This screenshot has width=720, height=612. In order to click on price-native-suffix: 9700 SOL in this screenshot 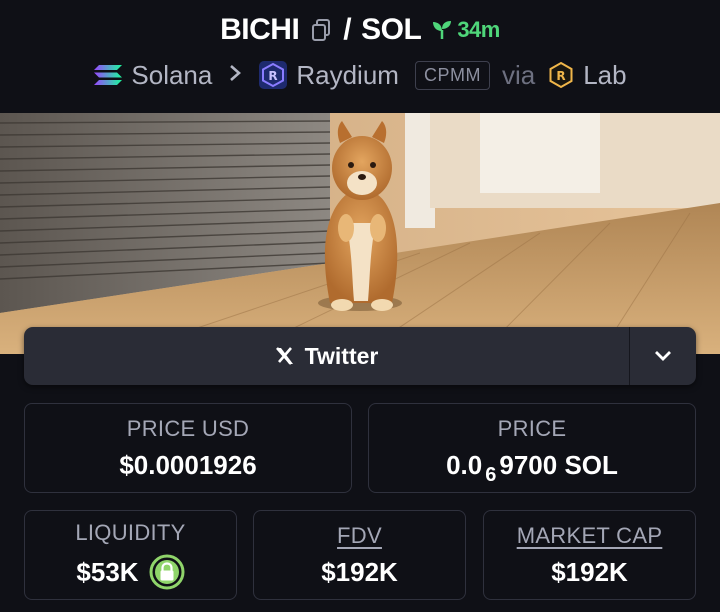, I will do `click(558, 464)`.